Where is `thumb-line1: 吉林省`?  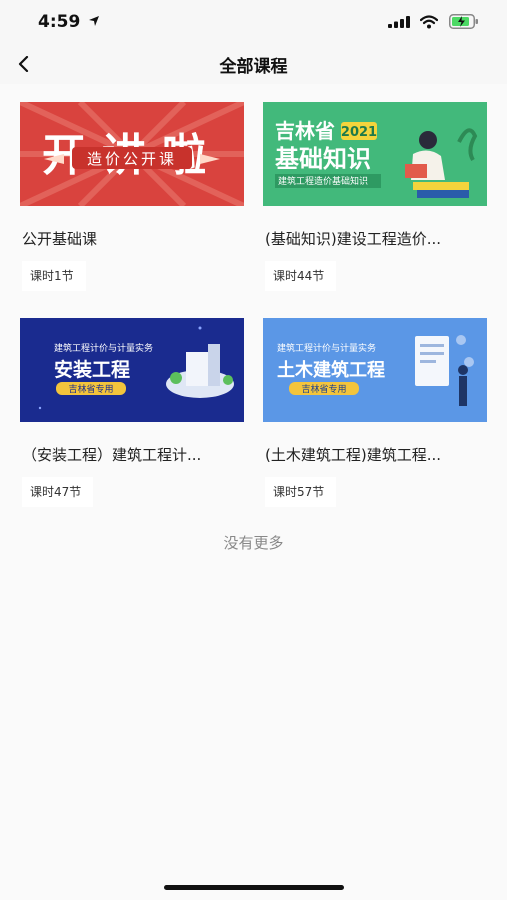 thumb-line1: 吉林省 is located at coordinates (305, 131).